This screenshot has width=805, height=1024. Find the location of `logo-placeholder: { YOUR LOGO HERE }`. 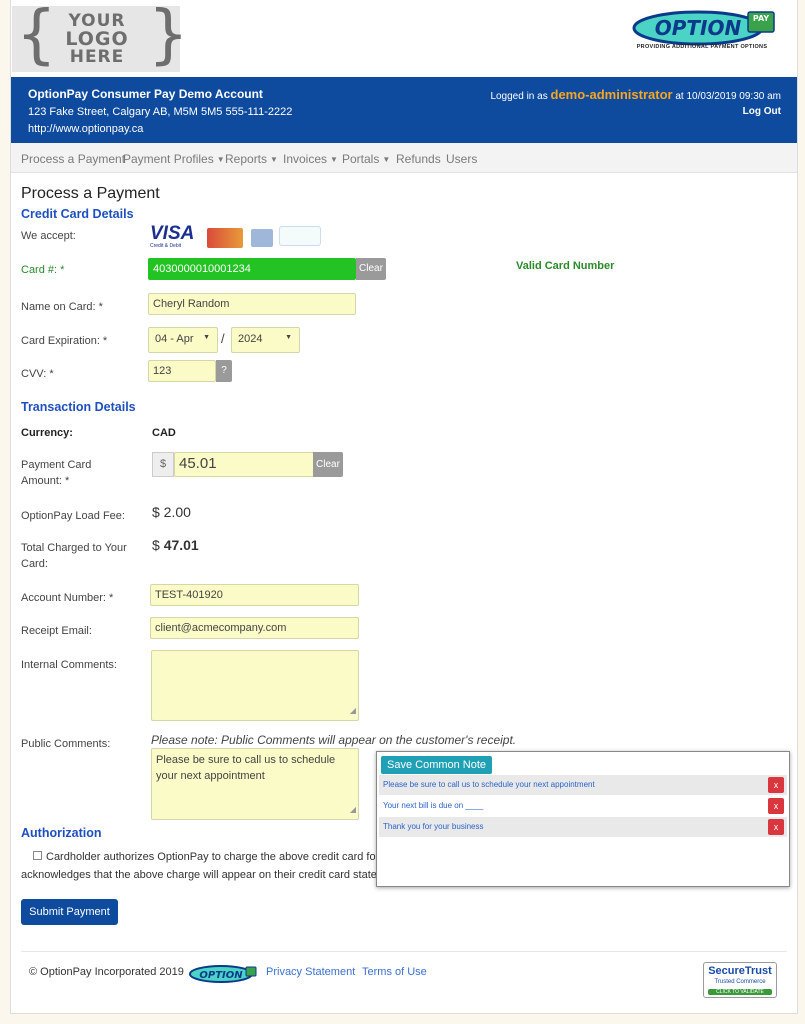

logo-placeholder: { YOUR LOGO HERE } is located at coordinates (100, 37).